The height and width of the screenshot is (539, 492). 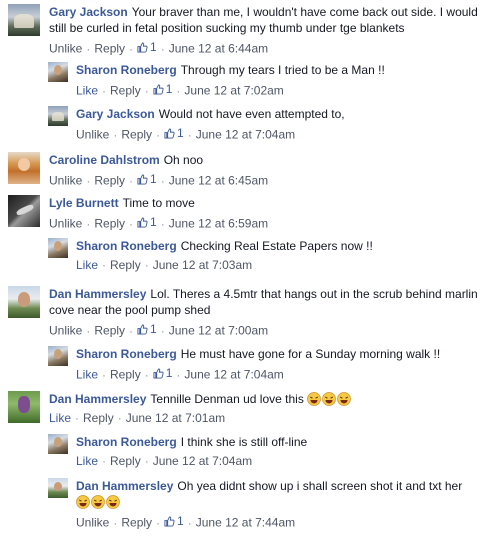 I want to click on comment-meta: Unlike · Reply · 1 · June 12 at 7:00am, so click(x=266, y=330).